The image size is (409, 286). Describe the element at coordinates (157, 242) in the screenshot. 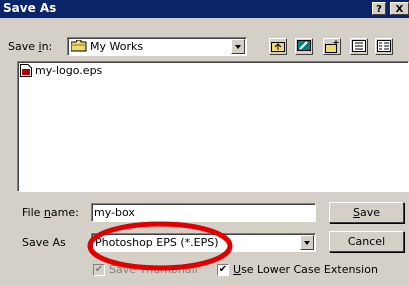

I see `save-as-type-value: Photoshop EPS (*.EPS)` at that location.